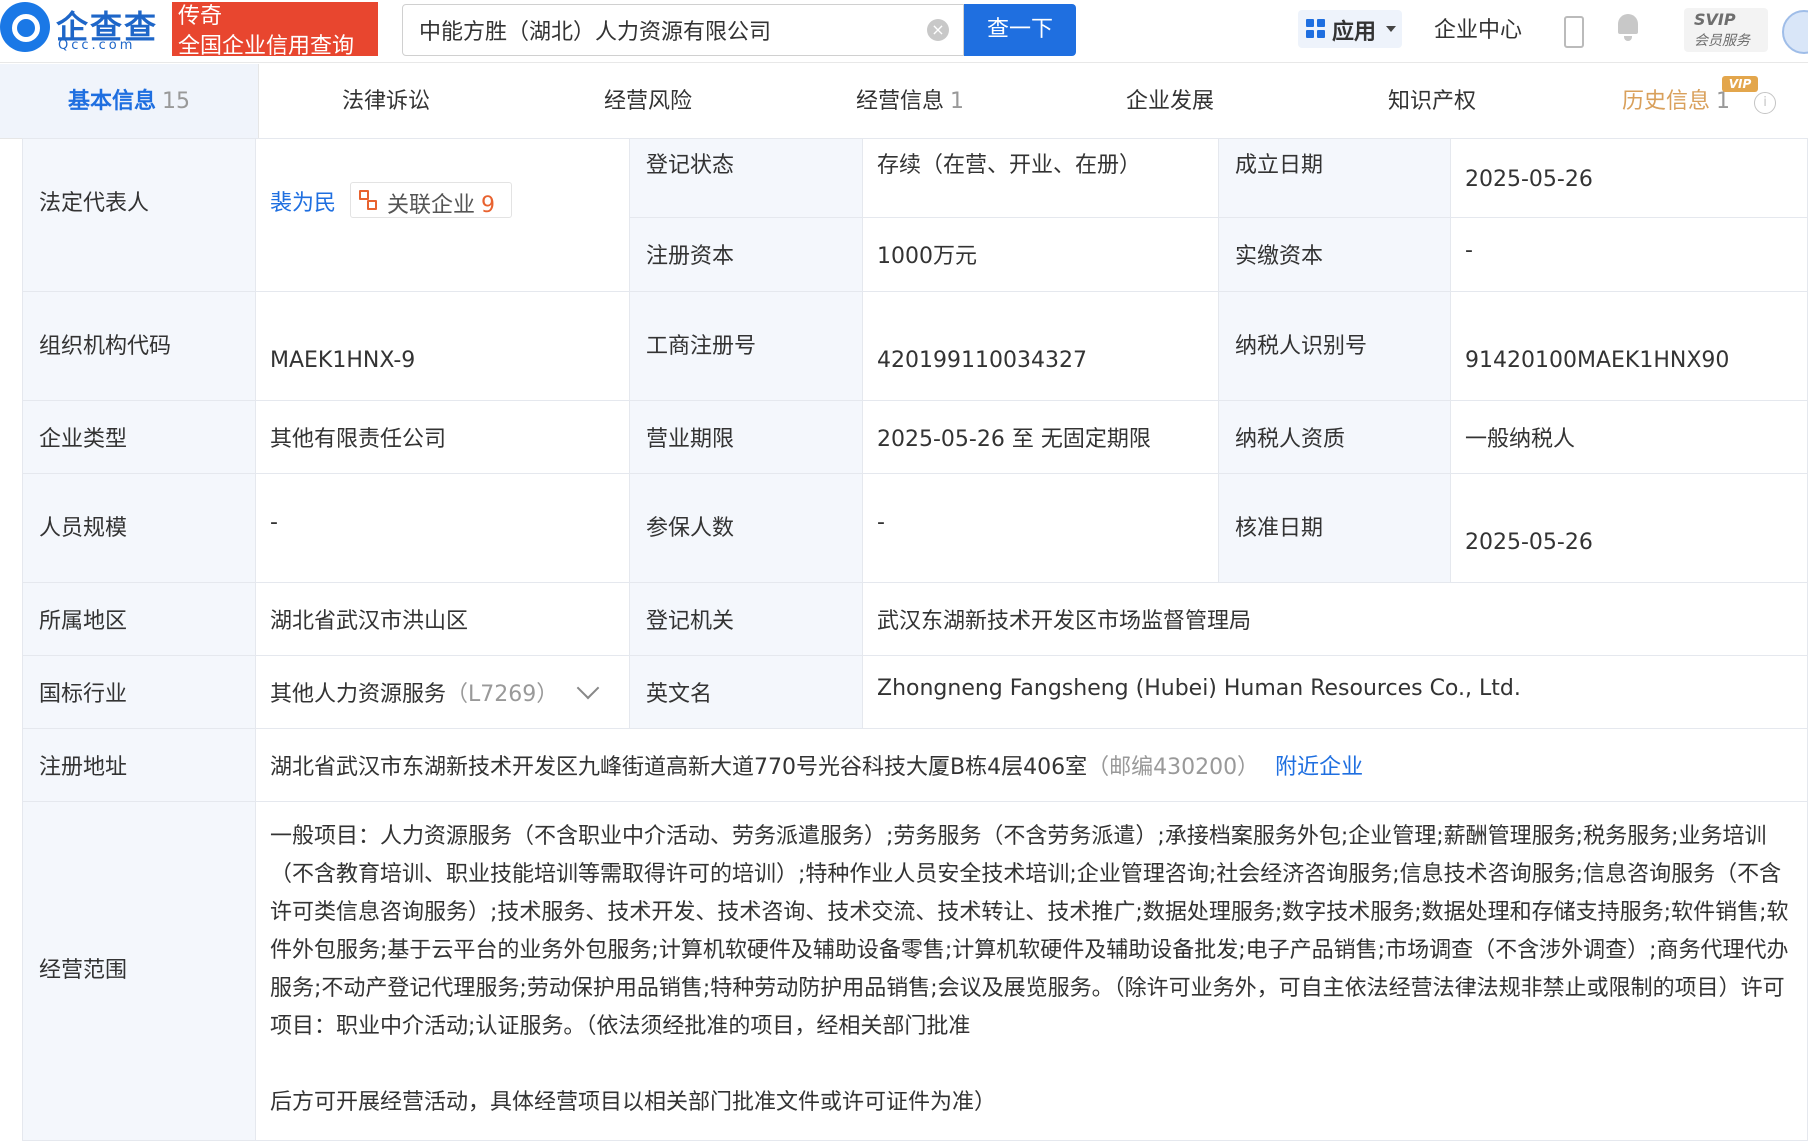 The height and width of the screenshot is (1141, 1808). I want to click on tab-ip: 知识产权, so click(1432, 101).